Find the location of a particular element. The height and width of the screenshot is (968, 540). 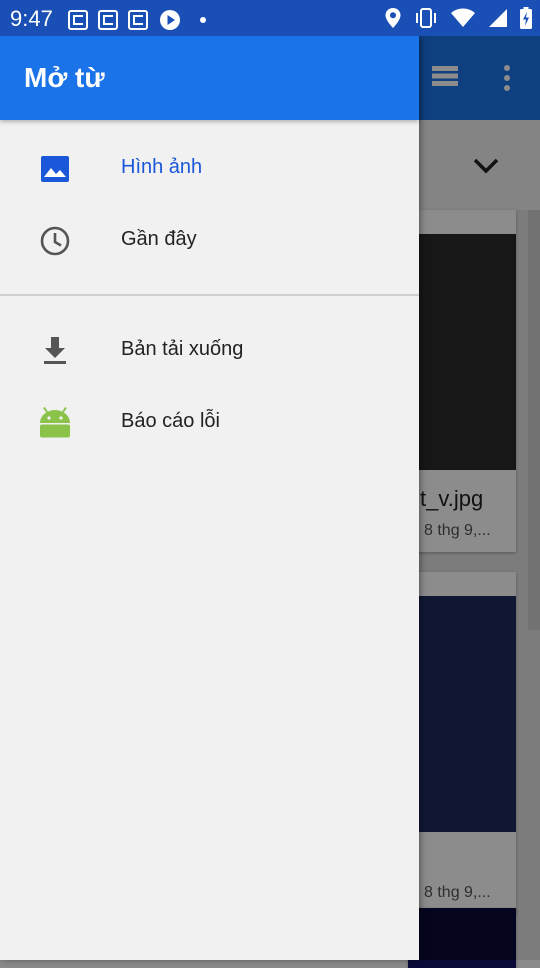

signal-icon is located at coordinates (498, 18).